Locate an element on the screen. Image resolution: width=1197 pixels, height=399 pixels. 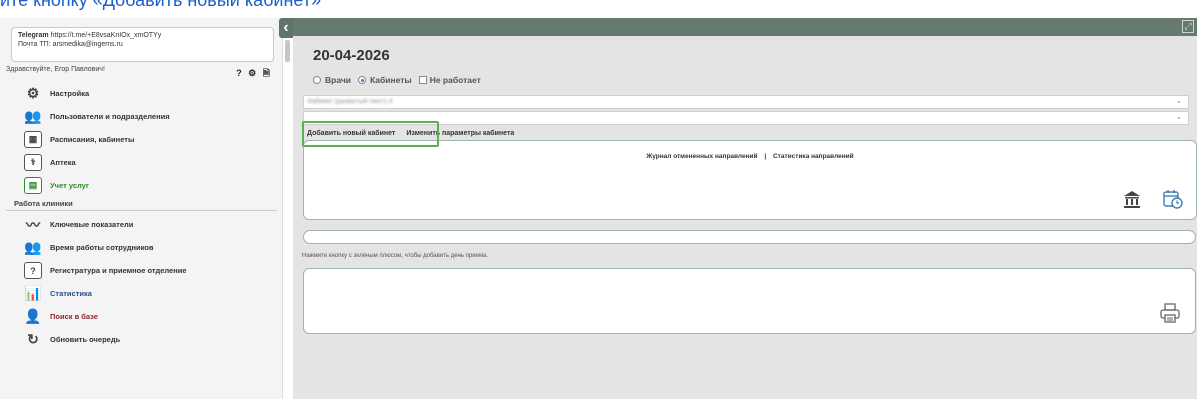
sidebar-item-users: 👥 Пользователи и подразделения is located at coordinates (141, 116).